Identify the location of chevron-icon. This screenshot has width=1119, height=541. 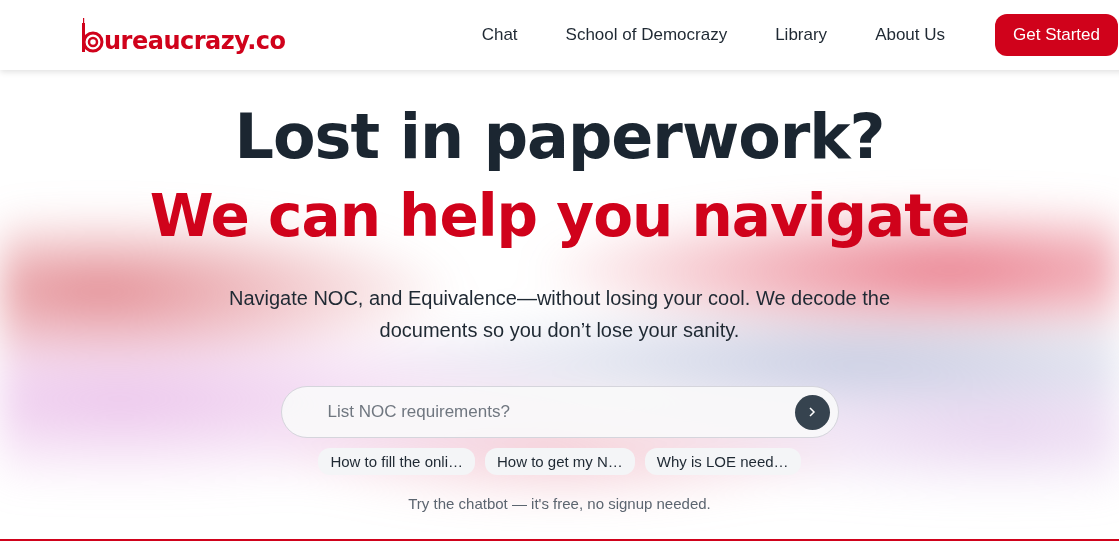
(812, 412).